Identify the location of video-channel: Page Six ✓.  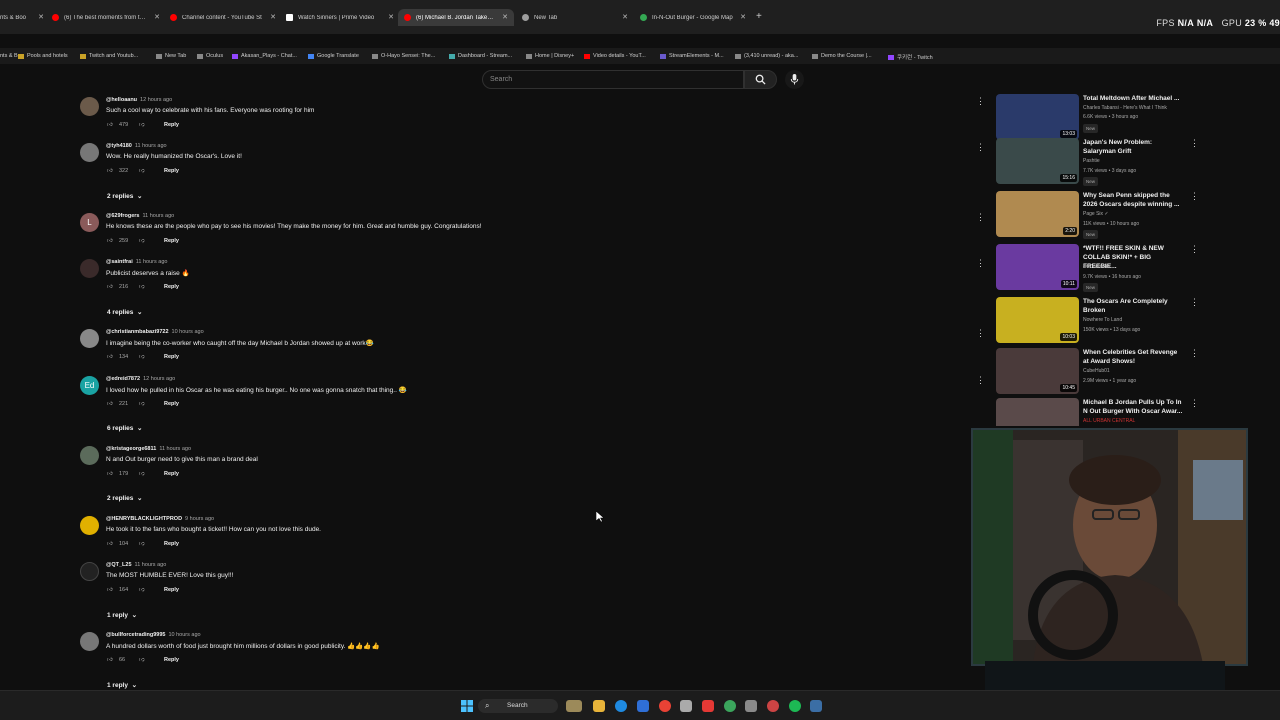
(1096, 214).